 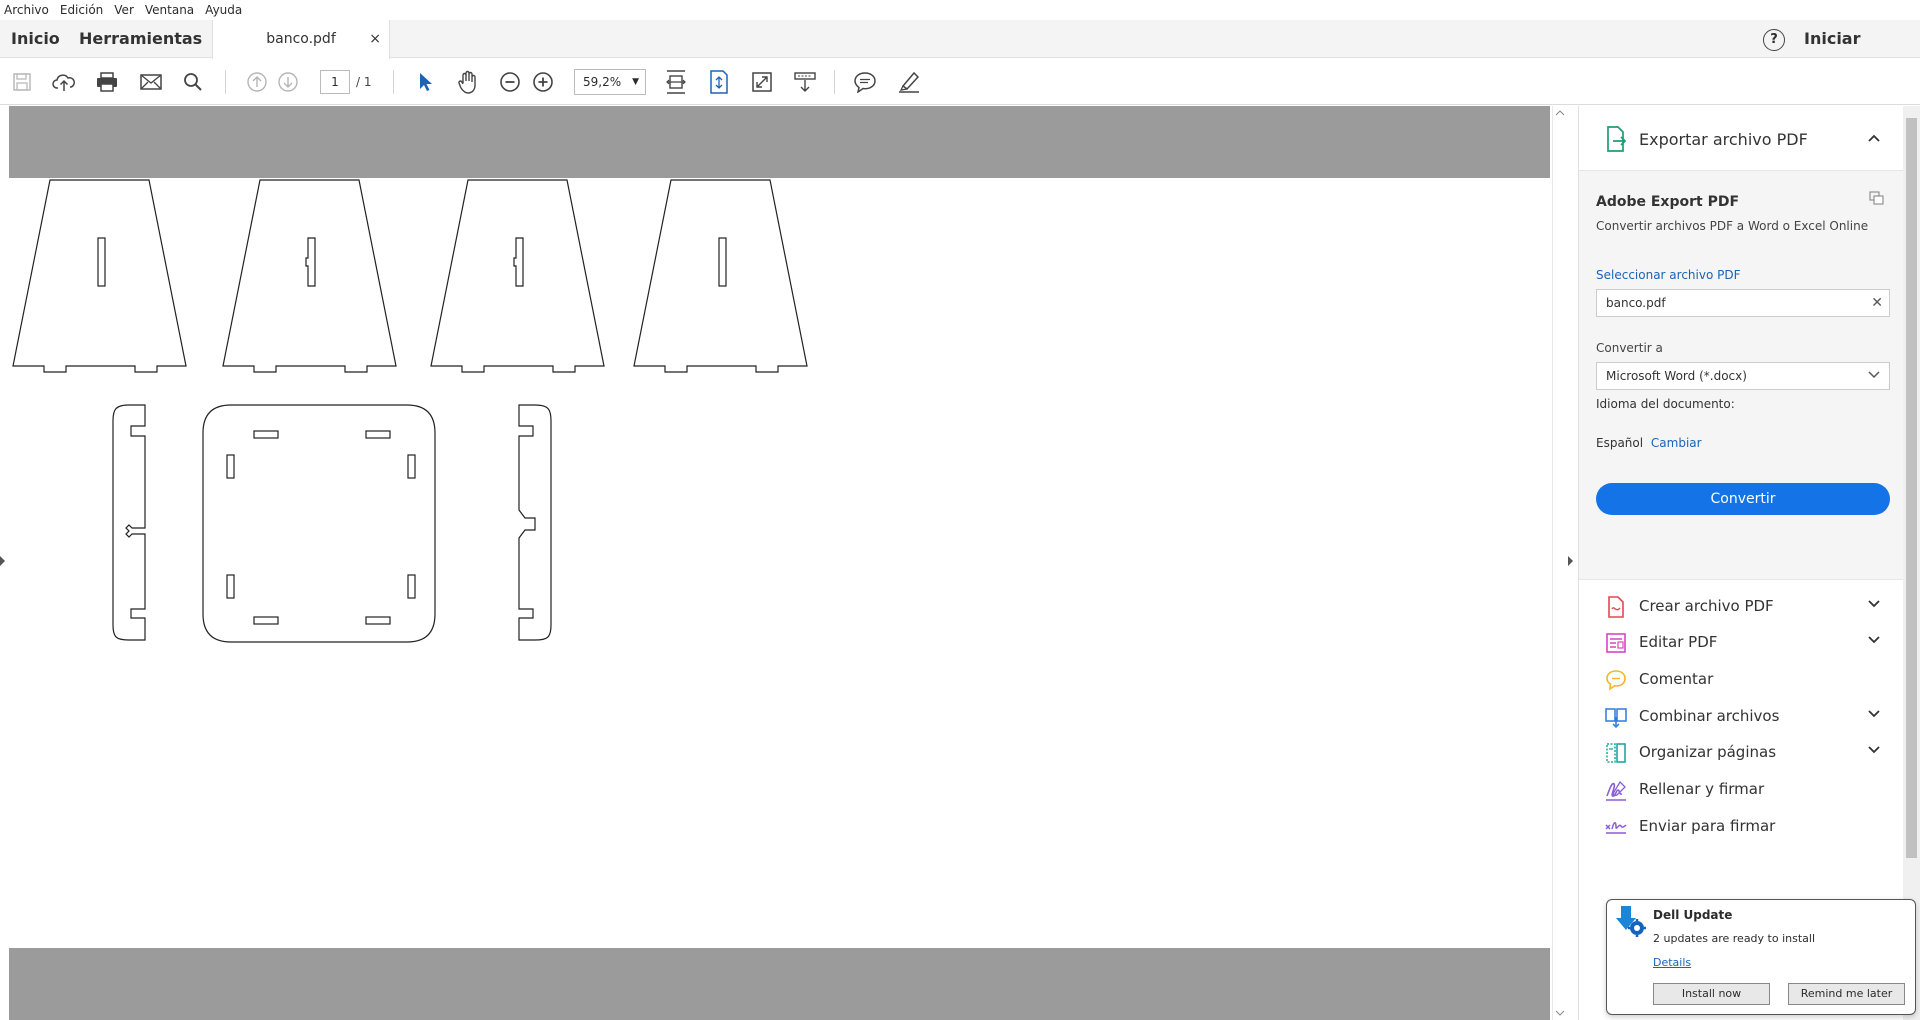 I want to click on menu-bar: Archivo Edición Ver Ventana Ayuda, so click(x=960, y=10).